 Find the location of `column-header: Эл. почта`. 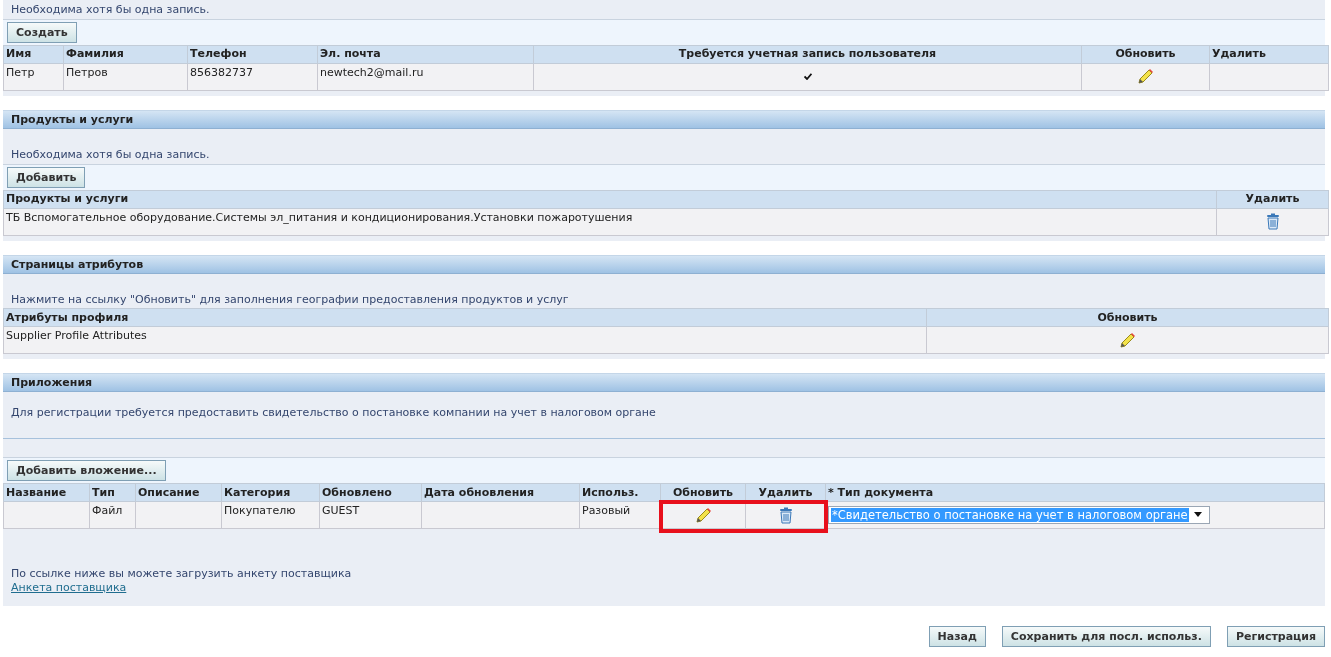

column-header: Эл. почта is located at coordinates (425, 54).